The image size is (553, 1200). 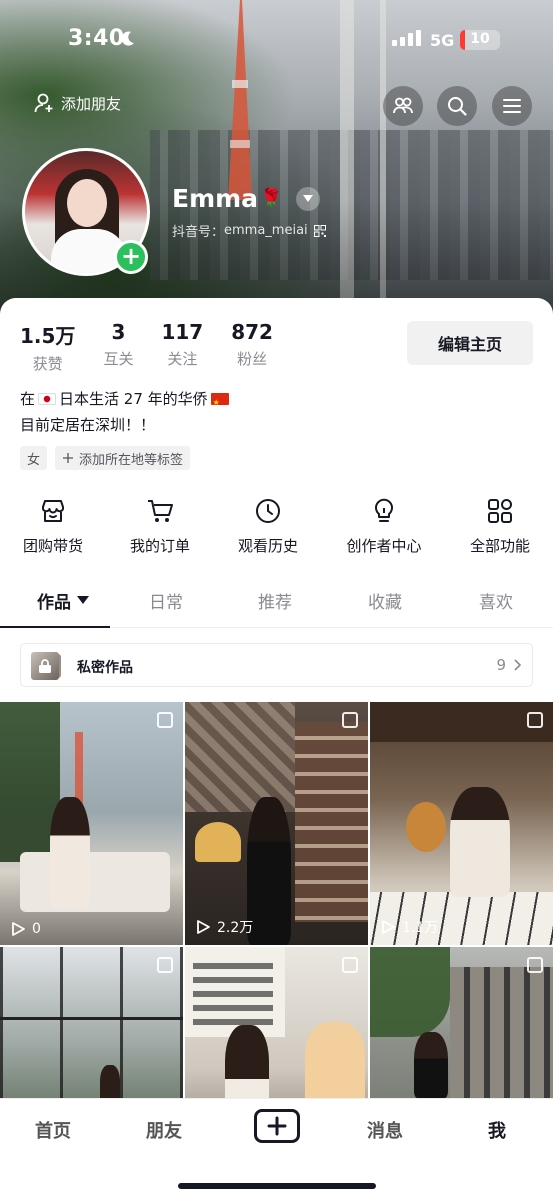 What do you see at coordinates (215, 198) in the screenshot?
I see `profile-name: Emma` at bounding box center [215, 198].